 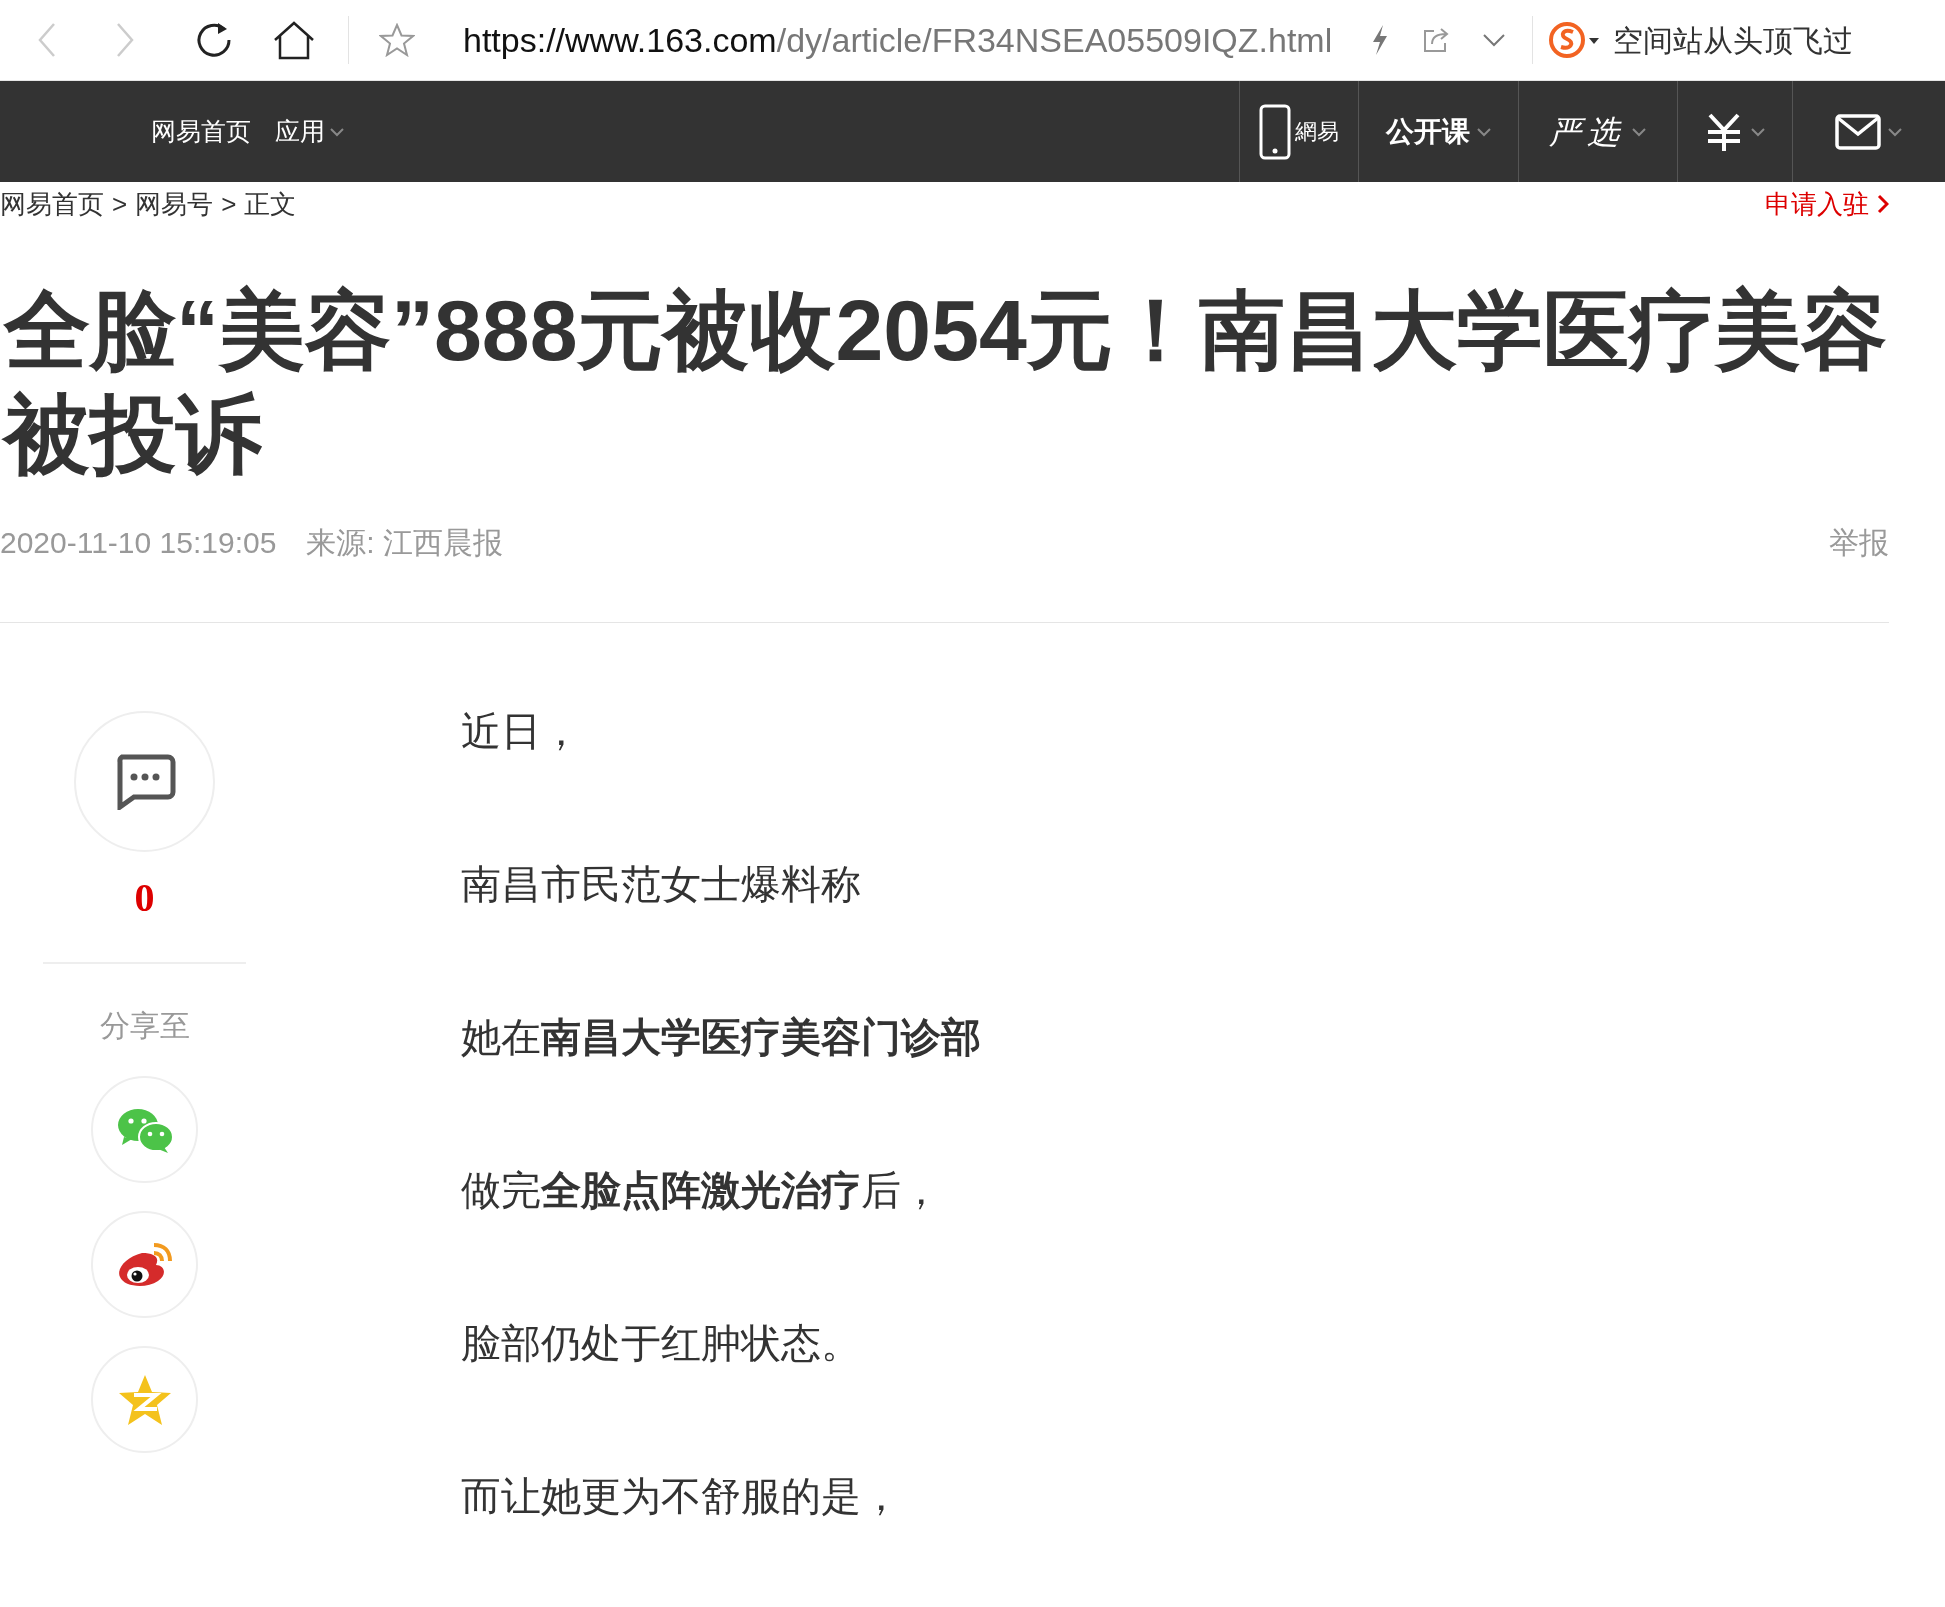 I want to click on weibo-share-button, so click(x=144, y=1264).